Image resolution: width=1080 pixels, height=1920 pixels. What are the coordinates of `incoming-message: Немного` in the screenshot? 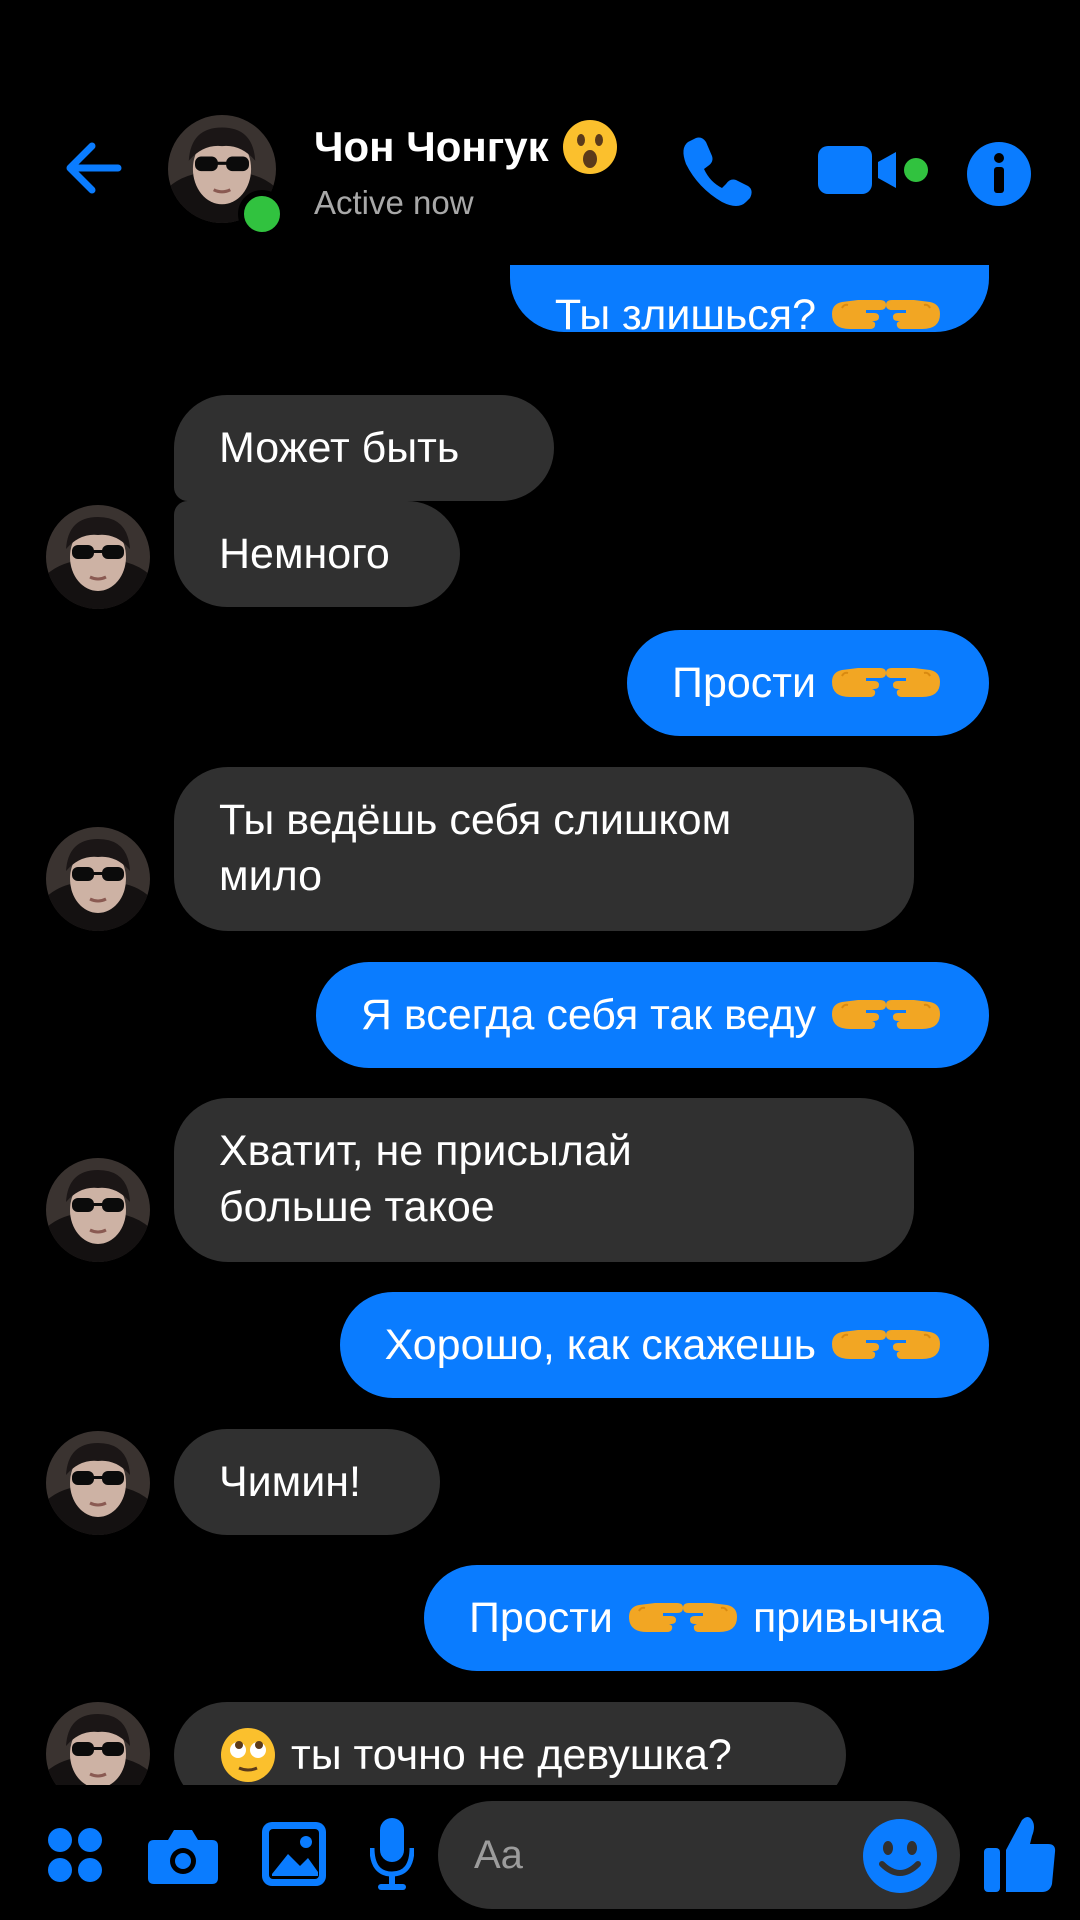 It's located at (317, 554).